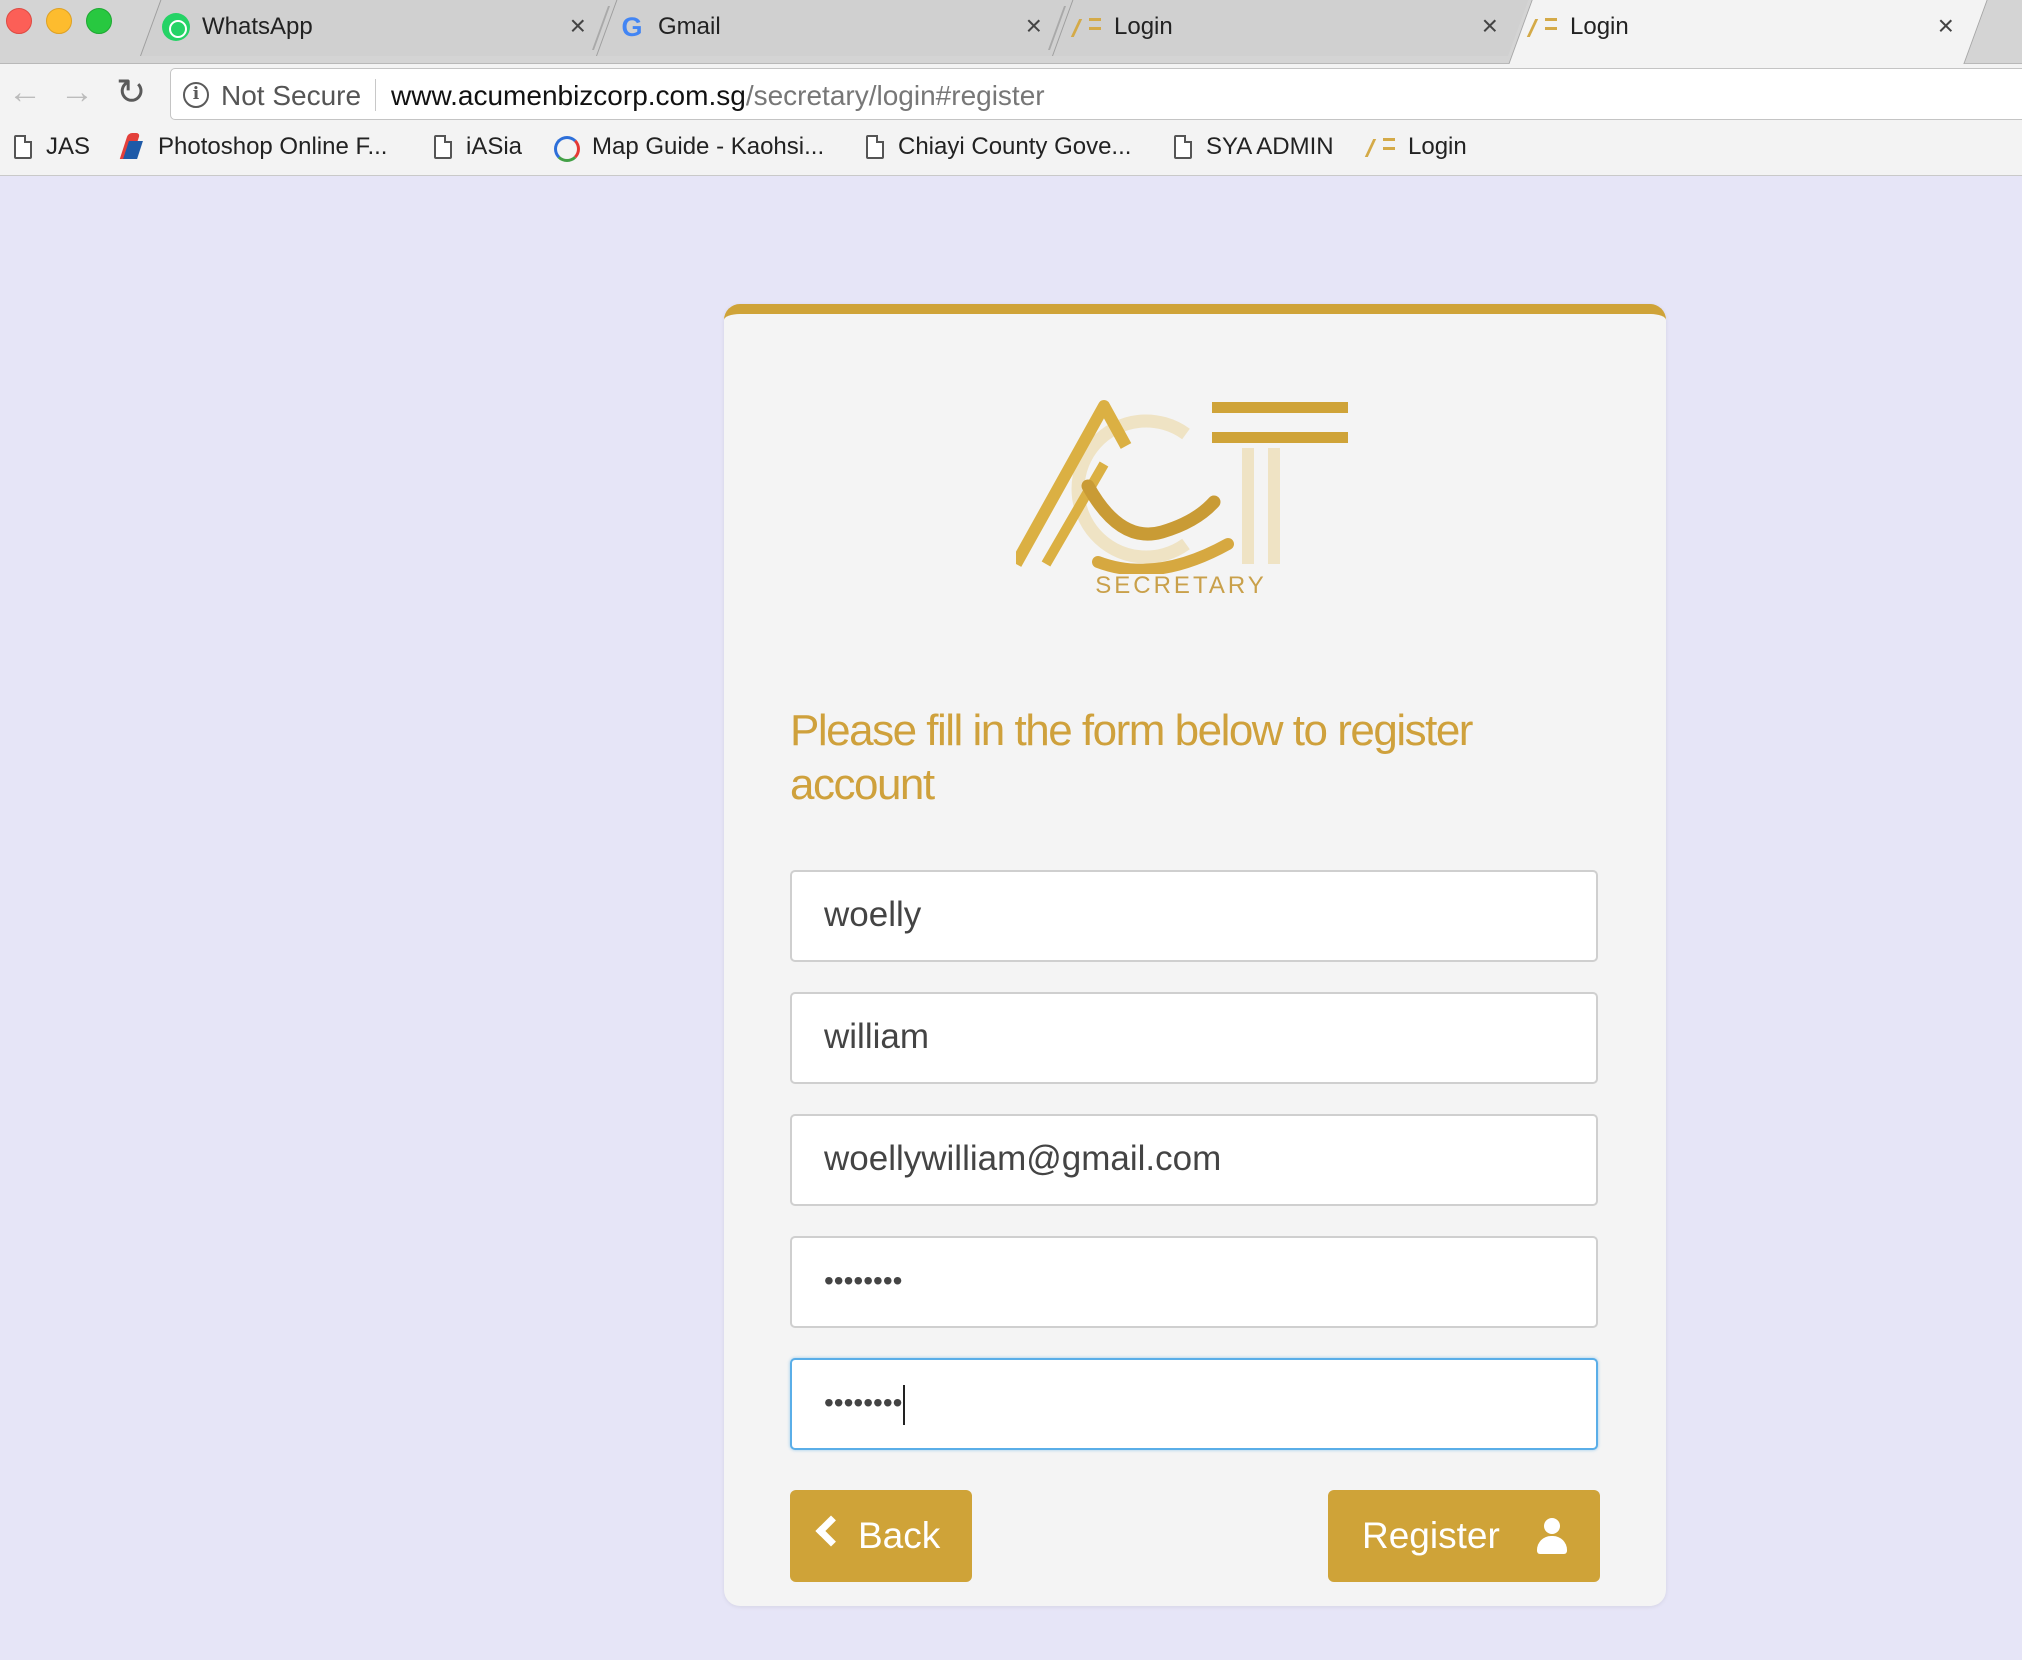 The image size is (2022, 1660). I want to click on url-path: /secretary/login#register, so click(895, 95).